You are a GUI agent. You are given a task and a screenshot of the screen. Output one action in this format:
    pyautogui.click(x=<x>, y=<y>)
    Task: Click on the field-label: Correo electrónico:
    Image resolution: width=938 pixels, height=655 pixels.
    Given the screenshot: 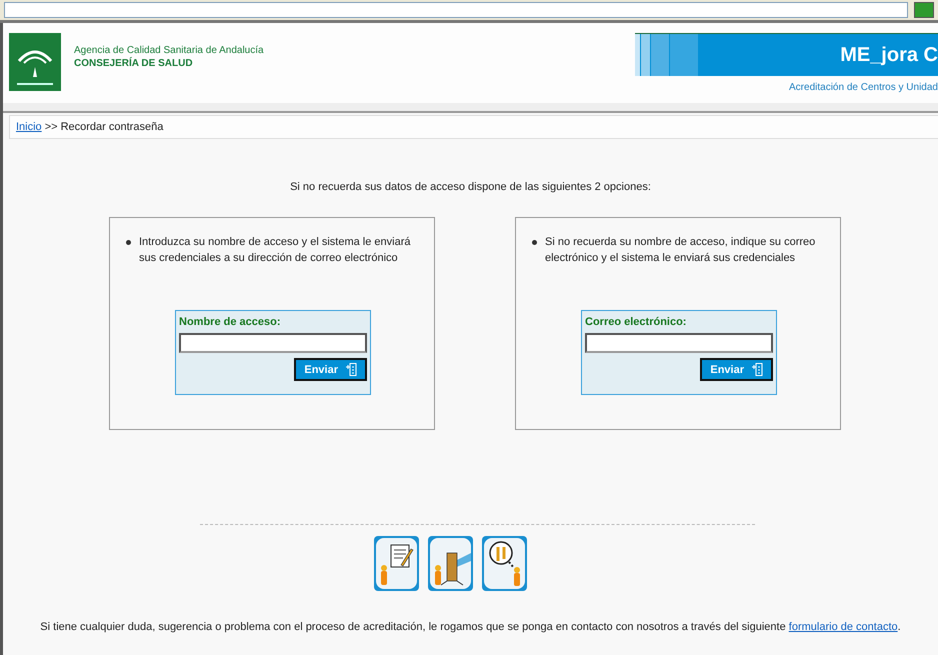 What is the action you would take?
    pyautogui.click(x=636, y=322)
    